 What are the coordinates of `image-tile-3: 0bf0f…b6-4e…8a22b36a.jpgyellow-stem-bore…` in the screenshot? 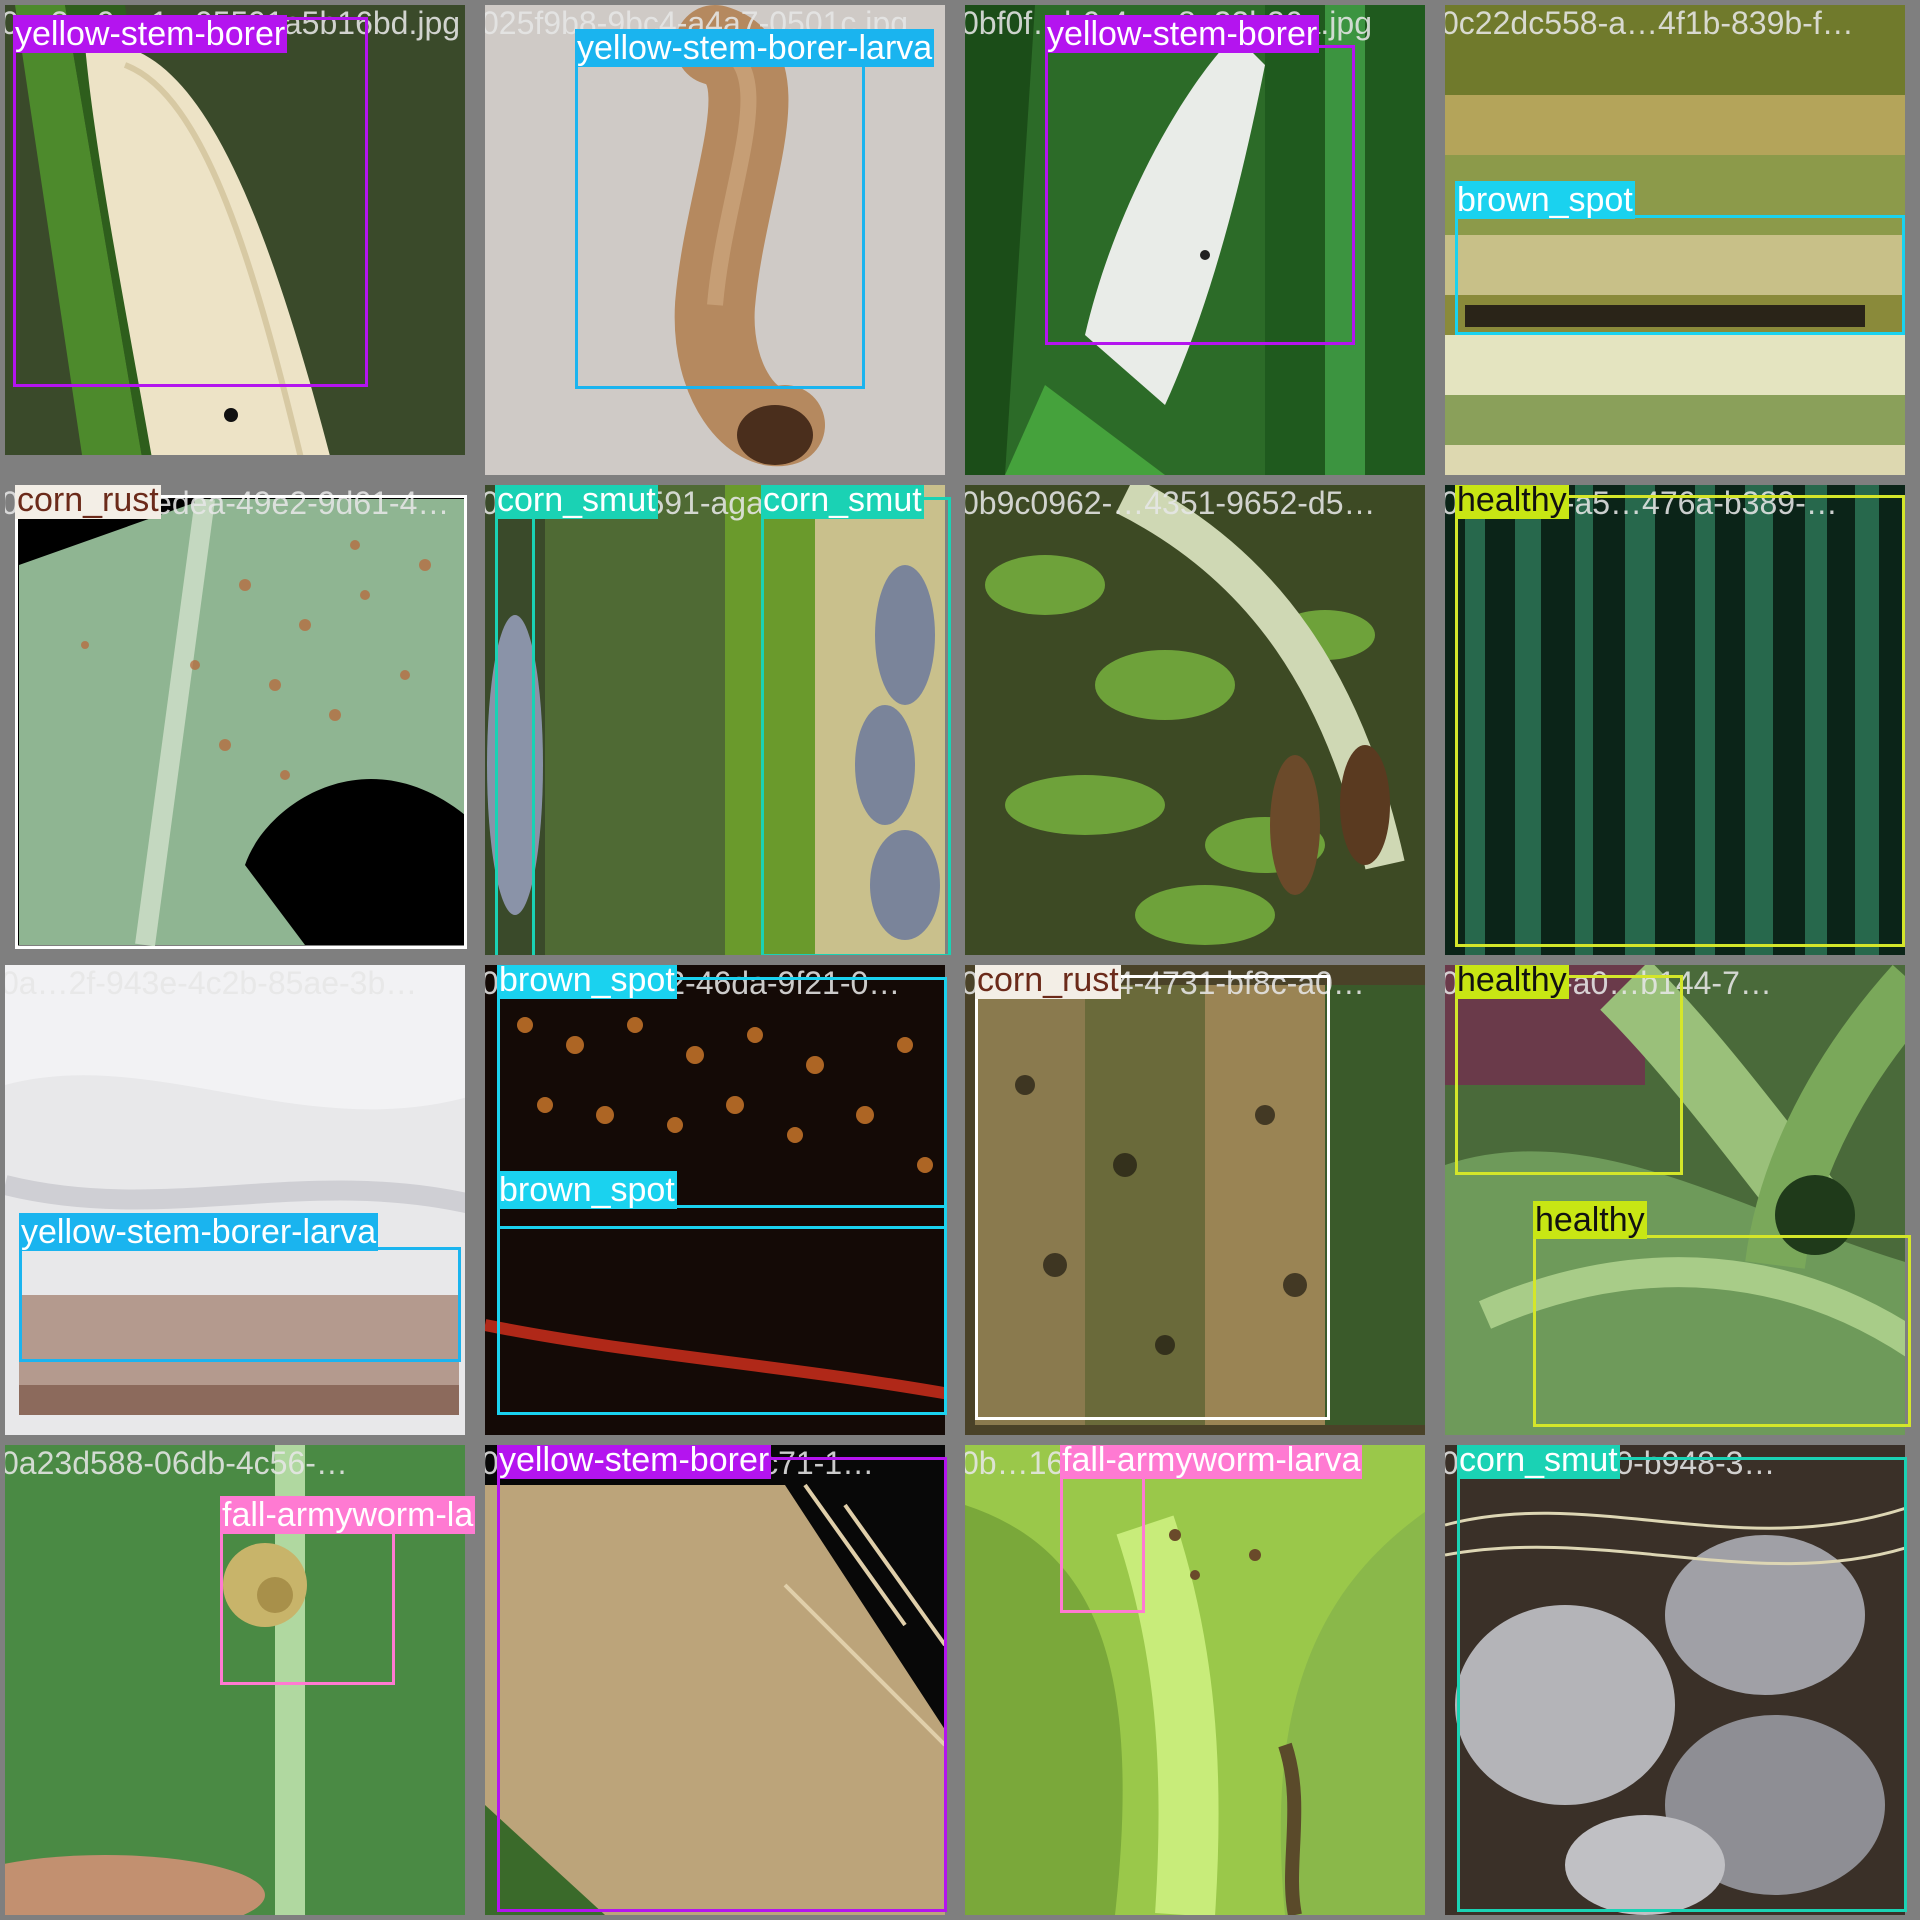 It's located at (1200, 240).